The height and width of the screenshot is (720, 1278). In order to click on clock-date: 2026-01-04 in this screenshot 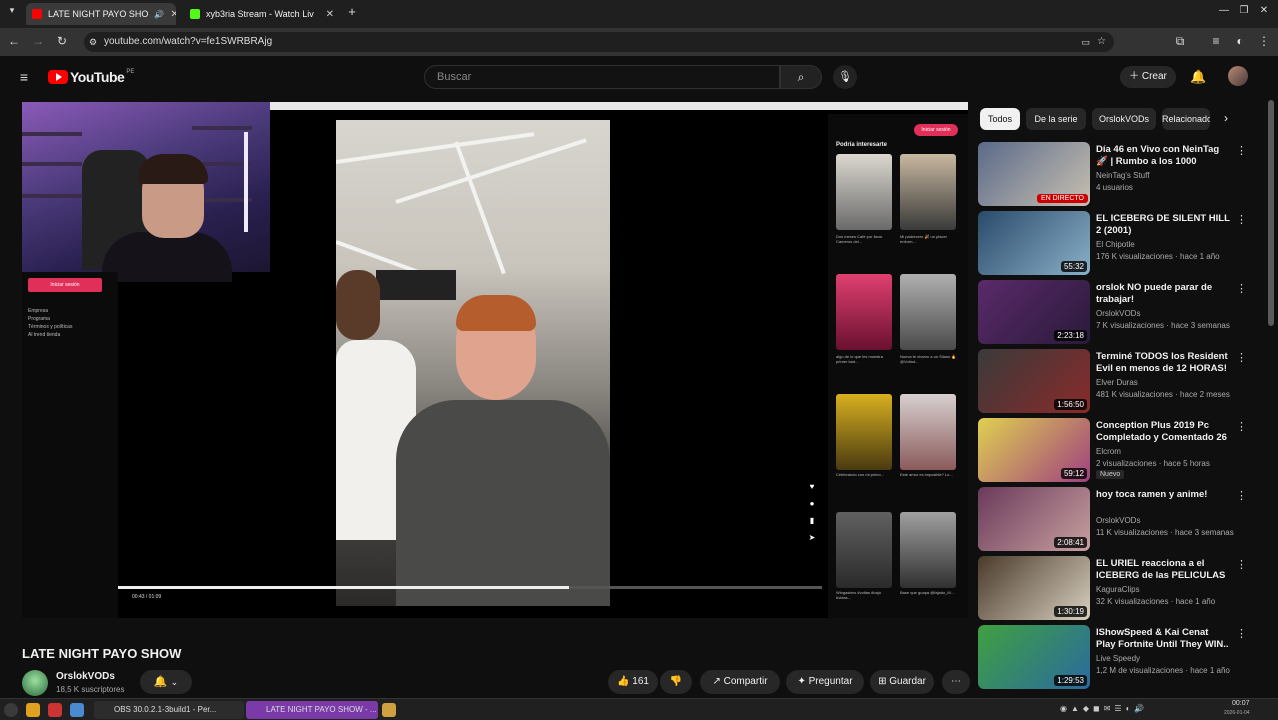, I will do `click(1237, 713)`.